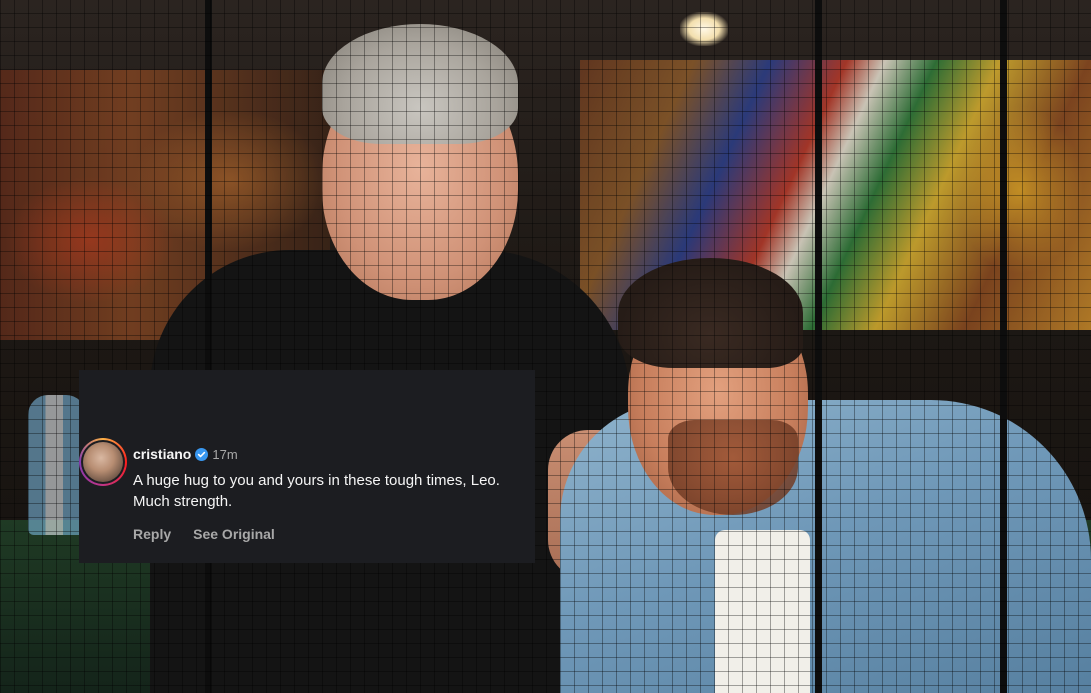 The width and height of the screenshot is (1091, 693). I want to click on comment-timestamp: 17m, so click(225, 454).